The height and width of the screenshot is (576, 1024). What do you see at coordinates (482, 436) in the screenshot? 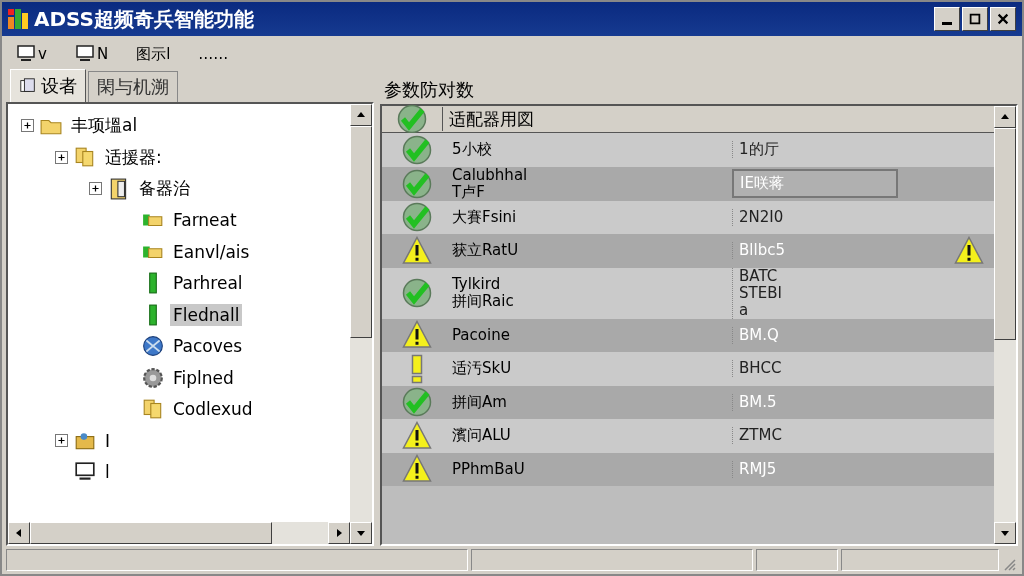
I see `row-name: 濱问ALU` at bounding box center [482, 436].